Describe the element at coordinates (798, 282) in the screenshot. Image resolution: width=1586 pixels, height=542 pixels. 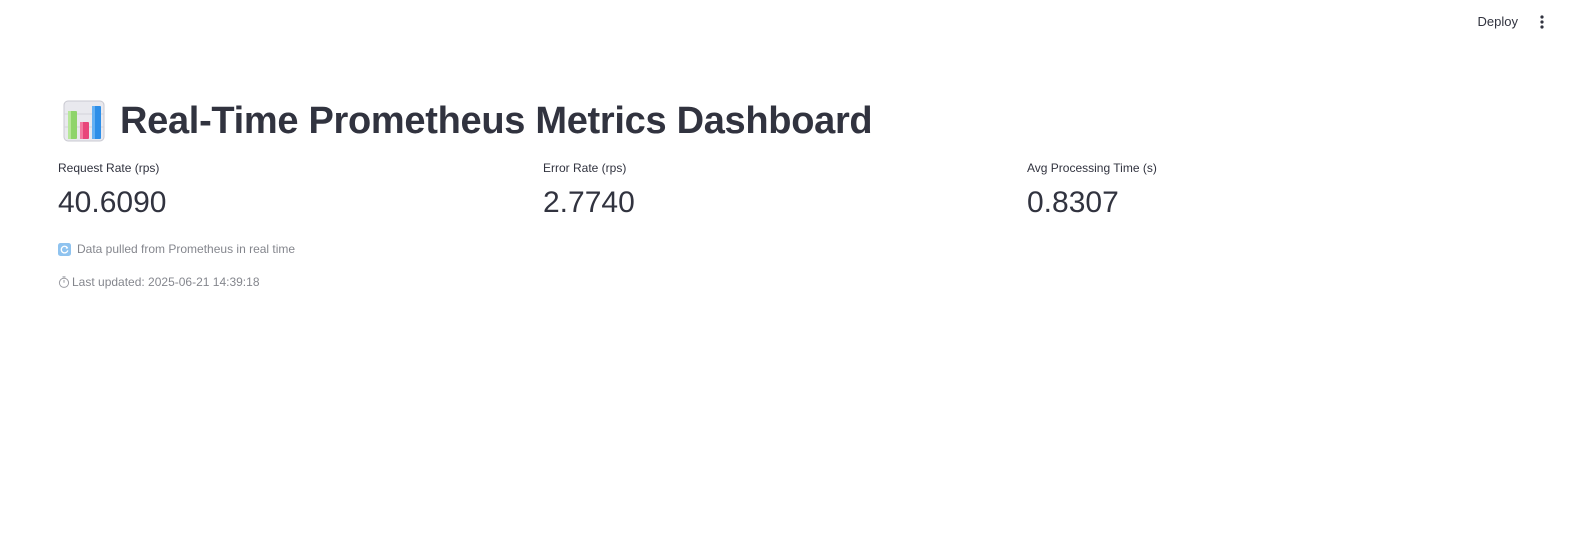
I see `last-updated-caption: Last updated: 2025-06-21 14:39:18` at that location.